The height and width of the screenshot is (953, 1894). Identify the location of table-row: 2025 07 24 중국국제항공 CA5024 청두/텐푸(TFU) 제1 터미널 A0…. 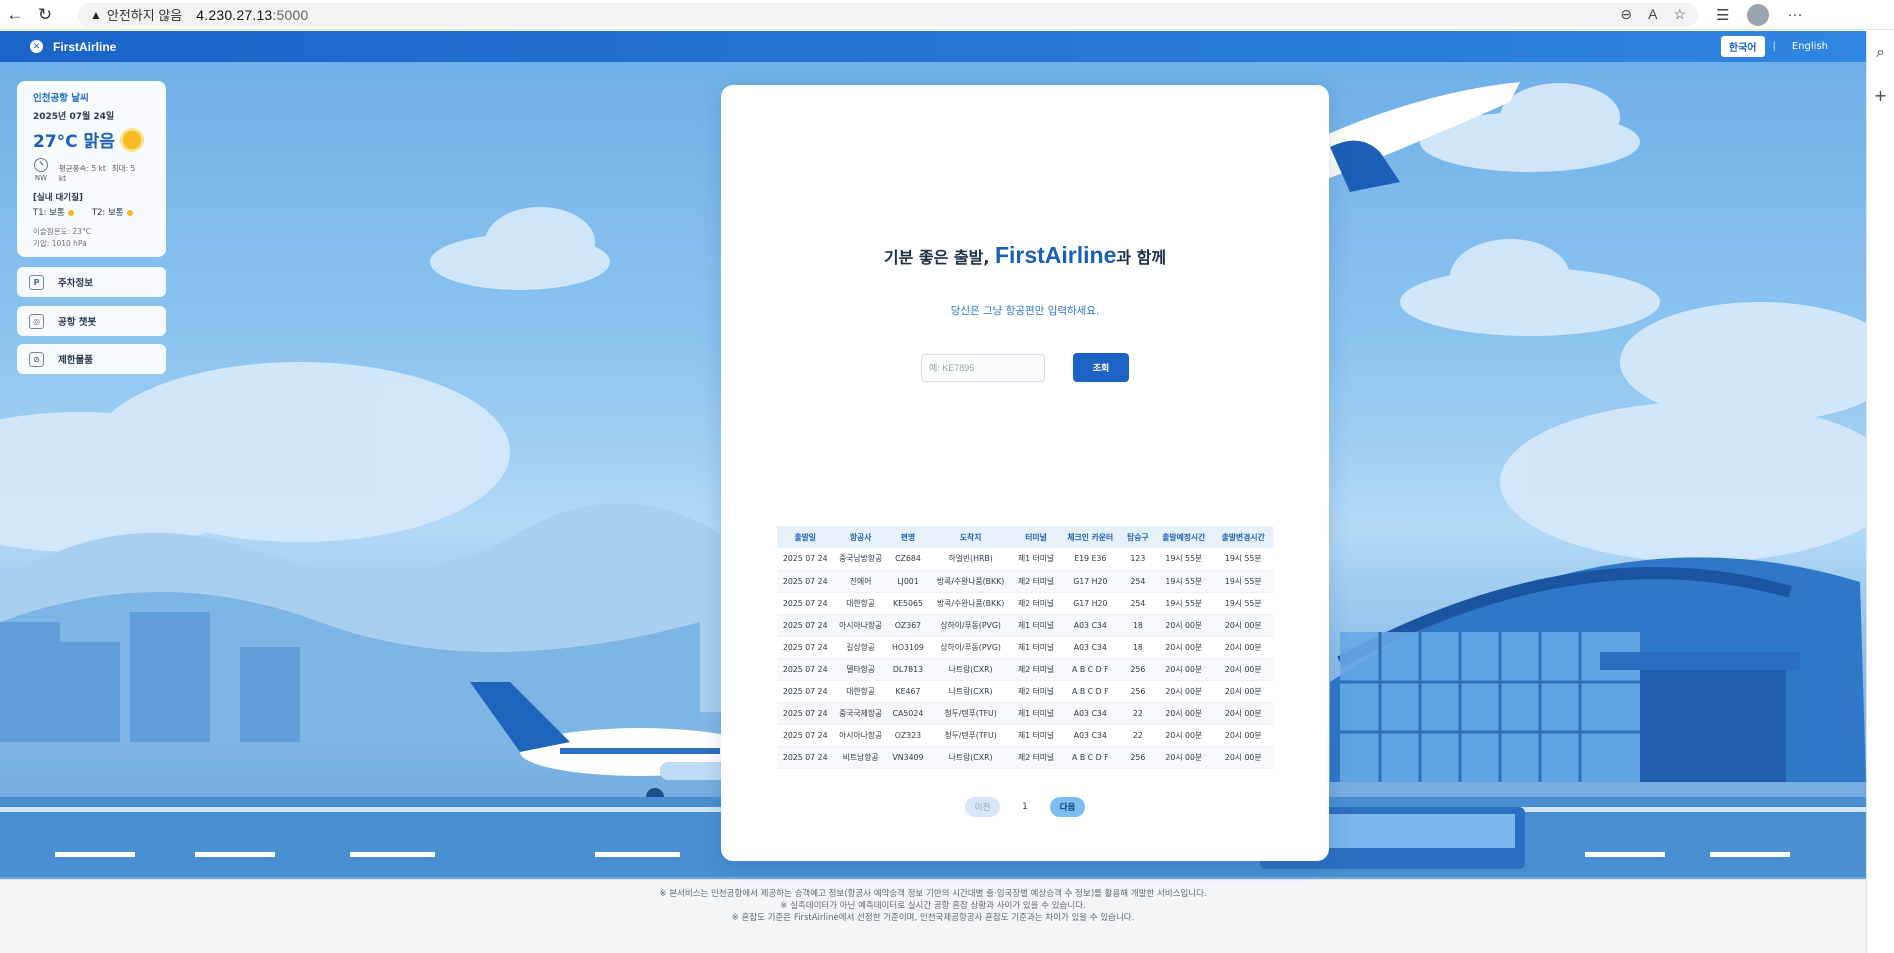
(1025, 713).